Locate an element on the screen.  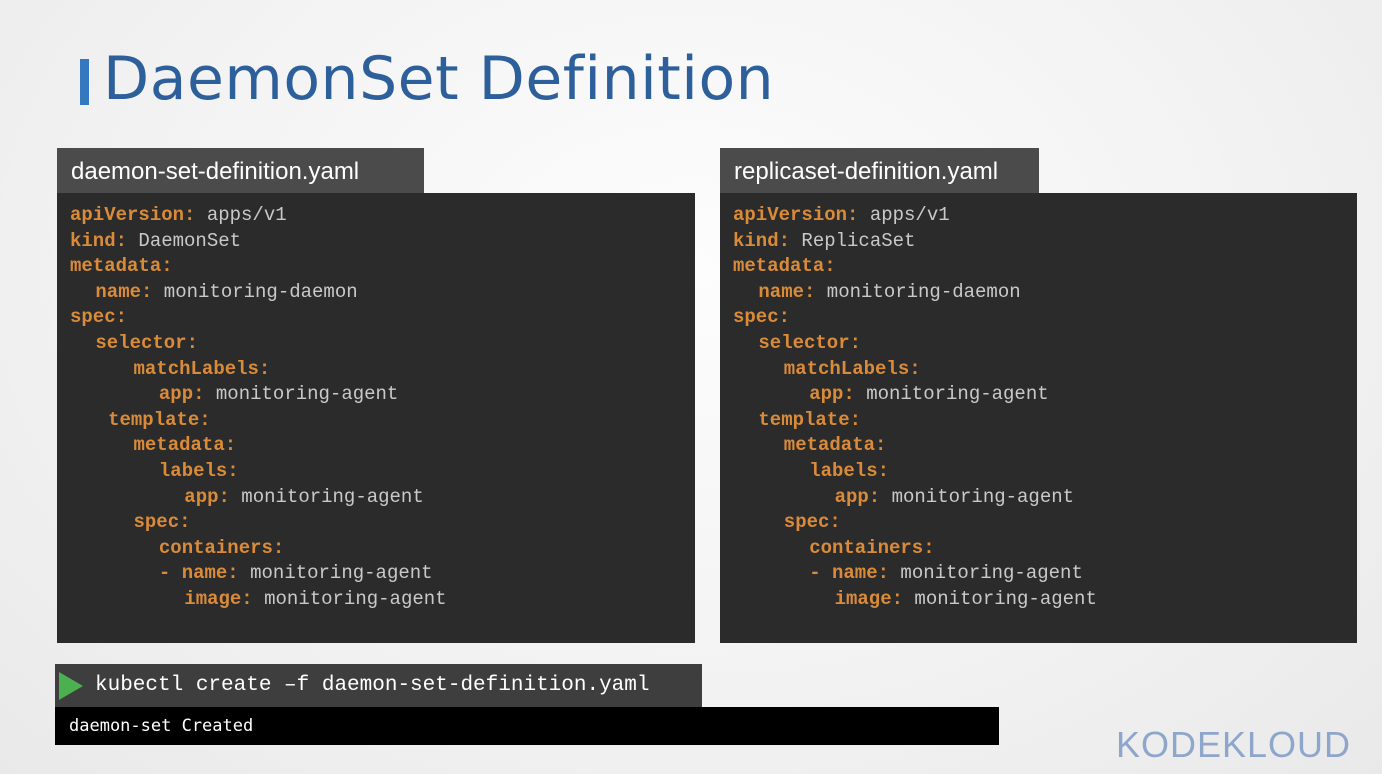
left-file-tab: daemon-set-definition.yaml is located at coordinates (240, 170).